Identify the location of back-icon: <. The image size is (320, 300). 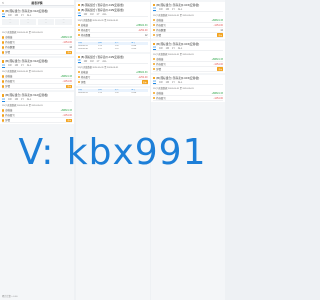
(3, 3).